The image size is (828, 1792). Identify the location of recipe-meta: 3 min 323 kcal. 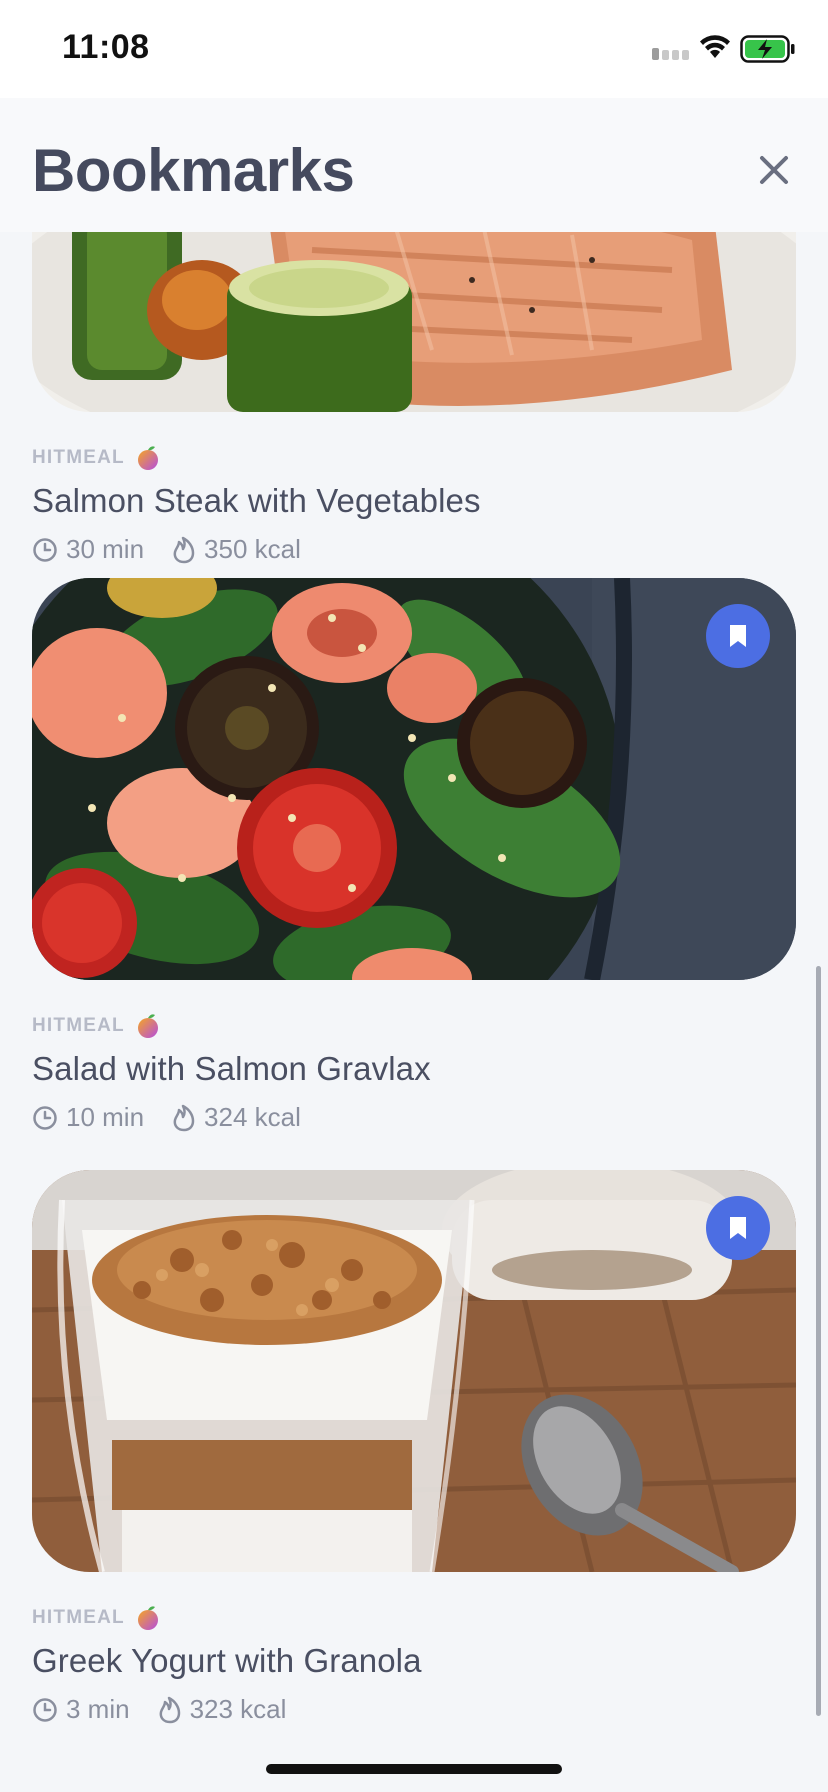
(414, 1709).